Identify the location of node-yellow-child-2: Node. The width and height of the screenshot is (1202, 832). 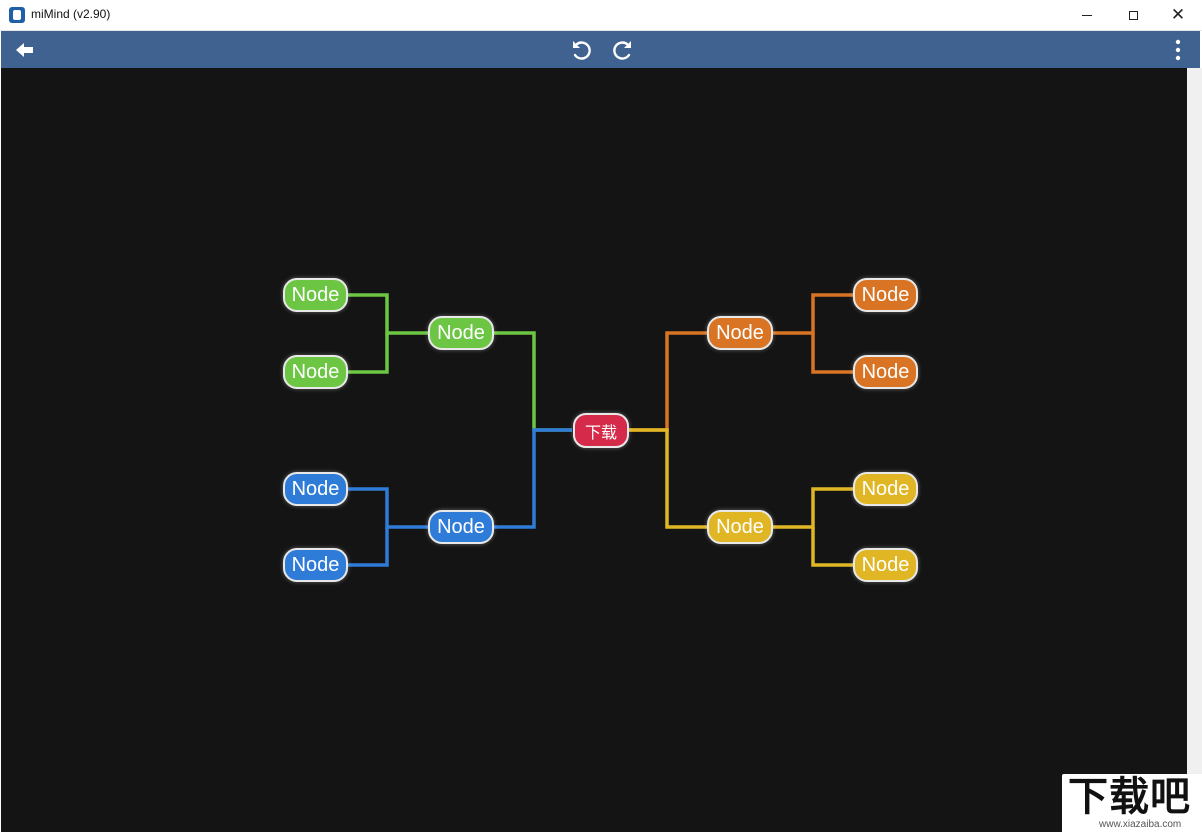
(885, 565).